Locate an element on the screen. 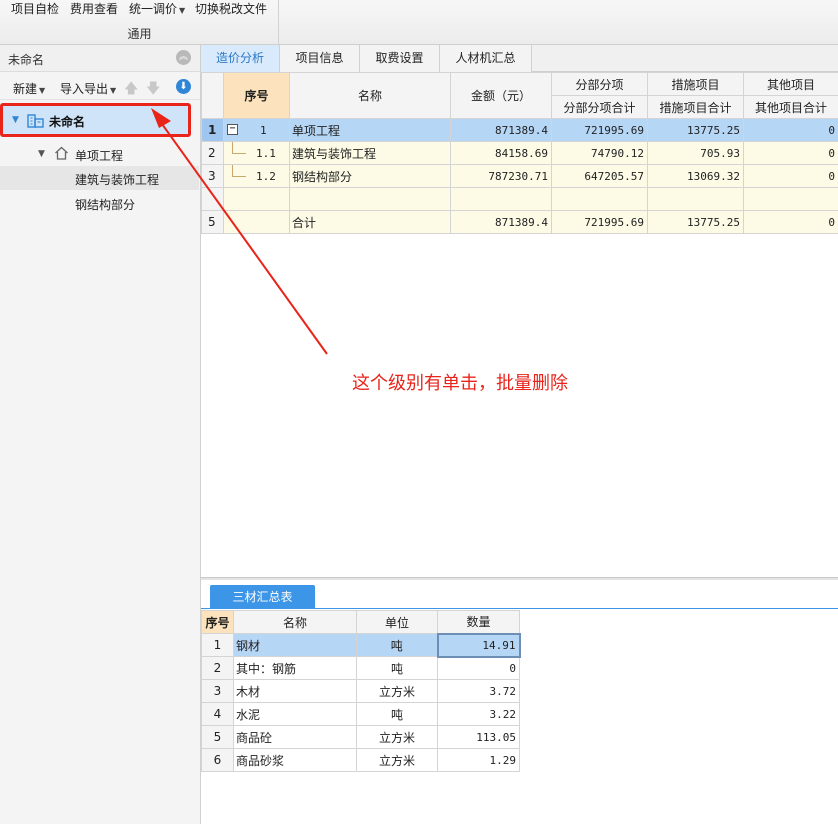 The image size is (838, 824). panel-splitter is located at coordinates (519, 578).